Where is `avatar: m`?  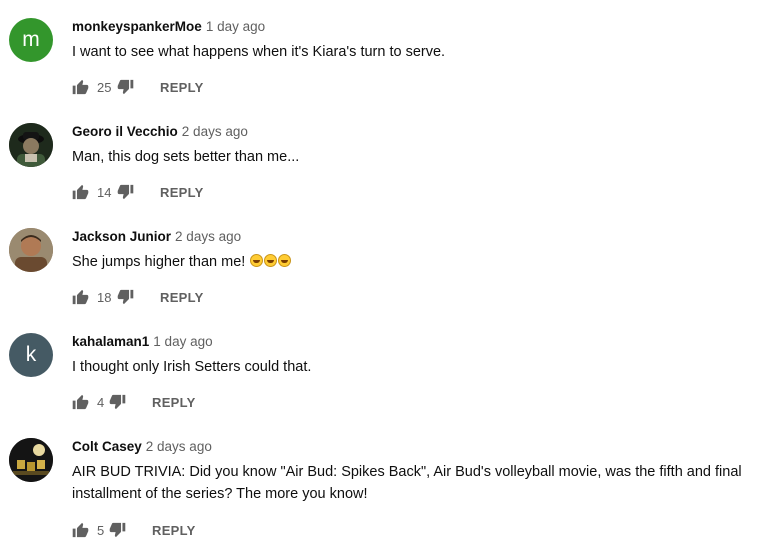
avatar: m is located at coordinates (31, 40).